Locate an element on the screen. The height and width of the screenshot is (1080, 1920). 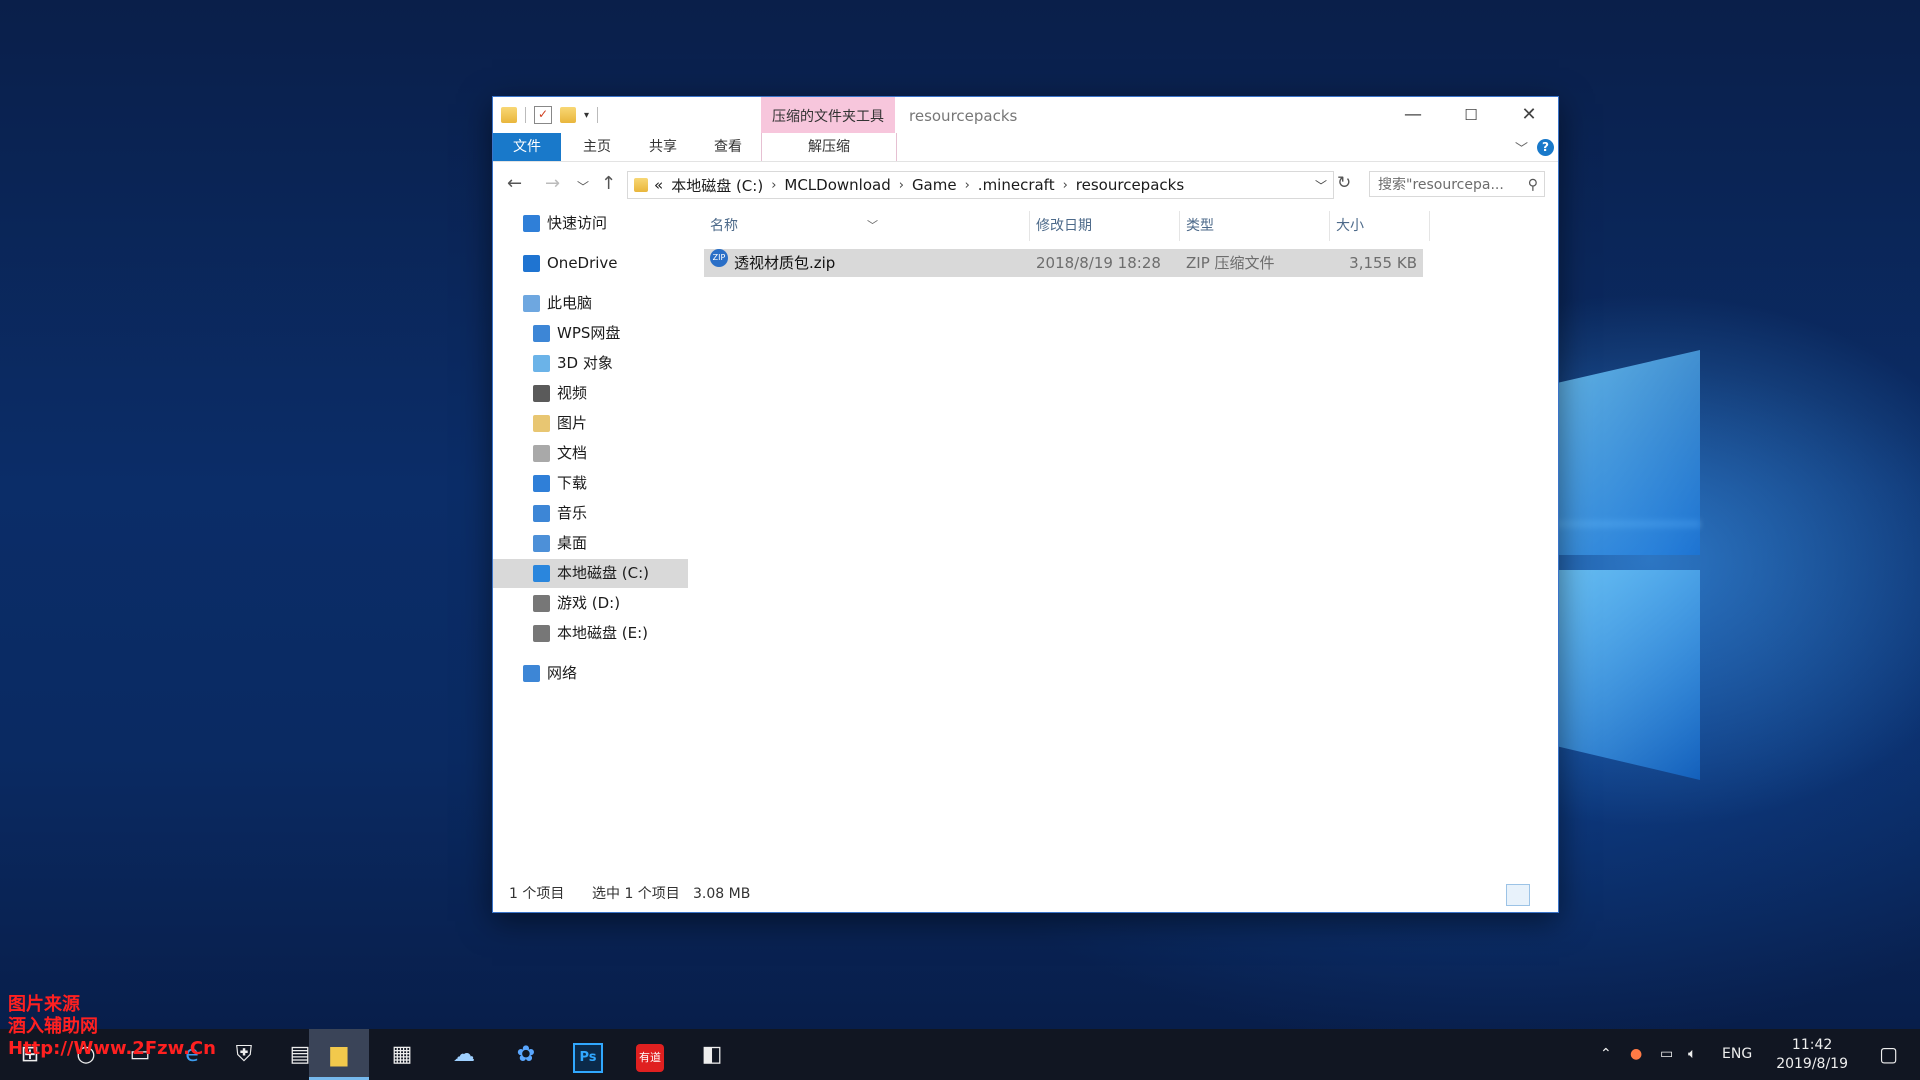
sidebar-item: 3D 对象 is located at coordinates (590, 363).